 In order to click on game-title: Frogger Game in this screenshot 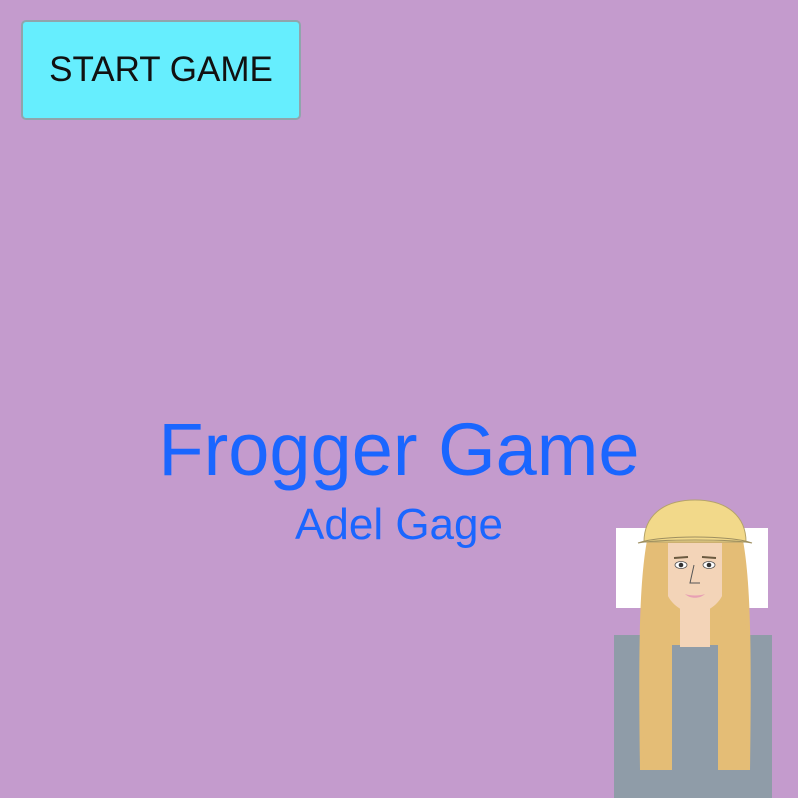, I will do `click(399, 449)`.